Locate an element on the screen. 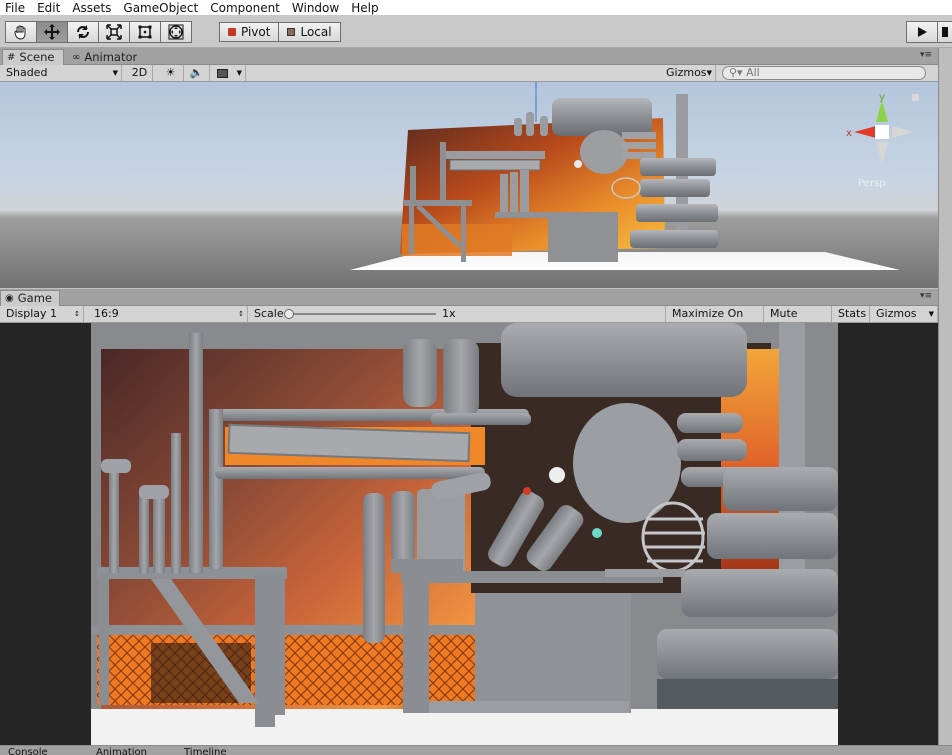  horizontal-pipe is located at coordinates (350, 473).